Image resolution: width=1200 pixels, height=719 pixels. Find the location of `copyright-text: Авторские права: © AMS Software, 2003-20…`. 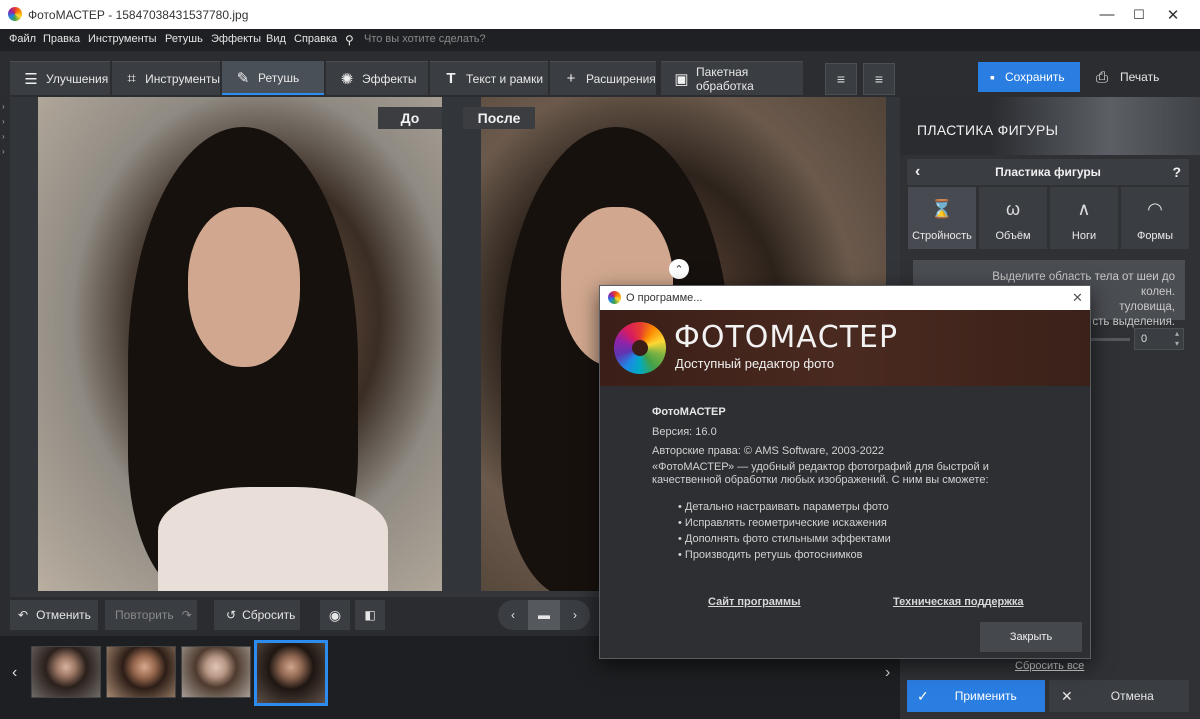

copyright-text: Авторские права: © AMS Software, 2003-20… is located at coordinates (768, 451).